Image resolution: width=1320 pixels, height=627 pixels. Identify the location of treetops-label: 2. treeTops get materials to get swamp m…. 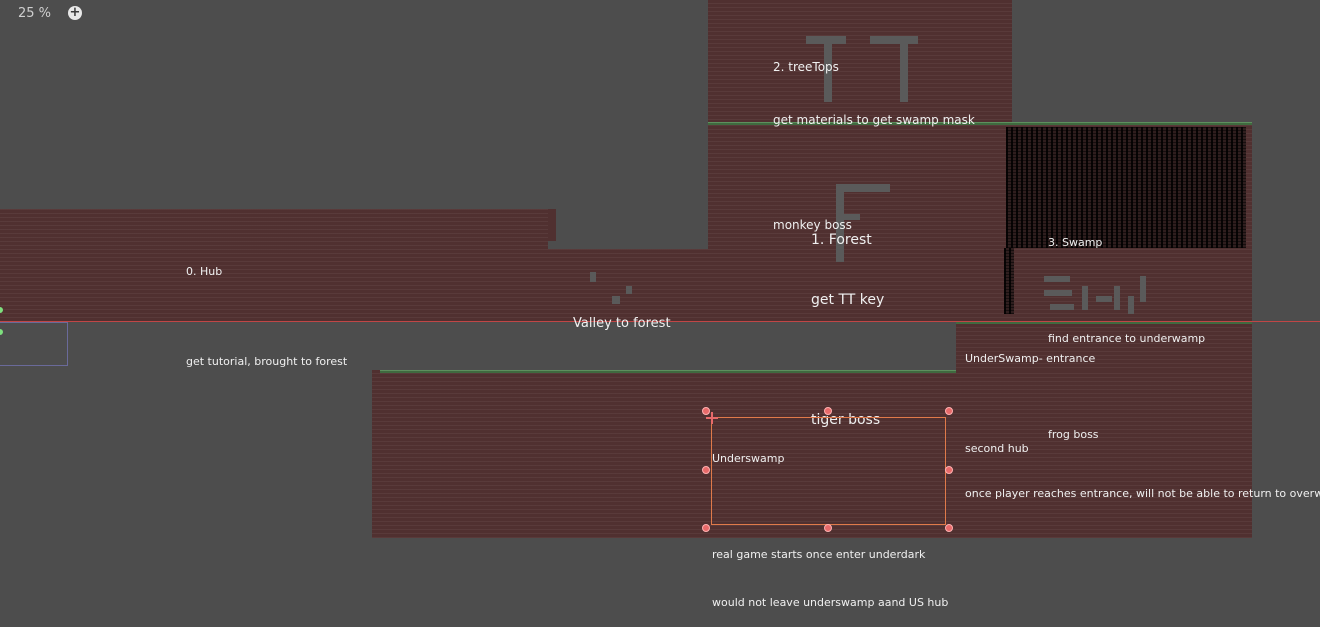
(874, 138).